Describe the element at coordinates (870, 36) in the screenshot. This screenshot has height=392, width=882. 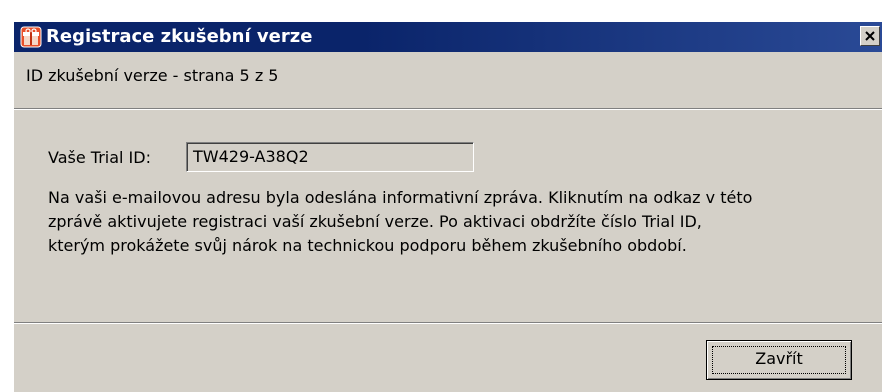
I see `close-window-button` at that location.